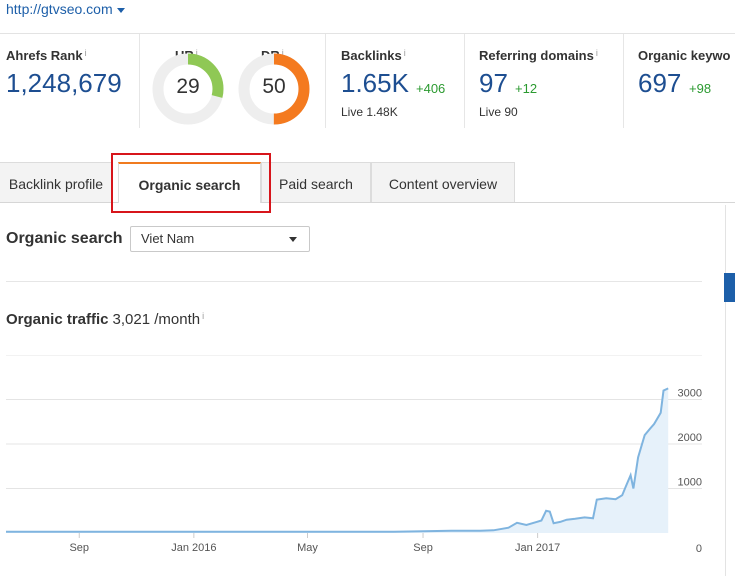  Describe the element at coordinates (64, 238) in the screenshot. I see `section-title: Organic search` at that location.